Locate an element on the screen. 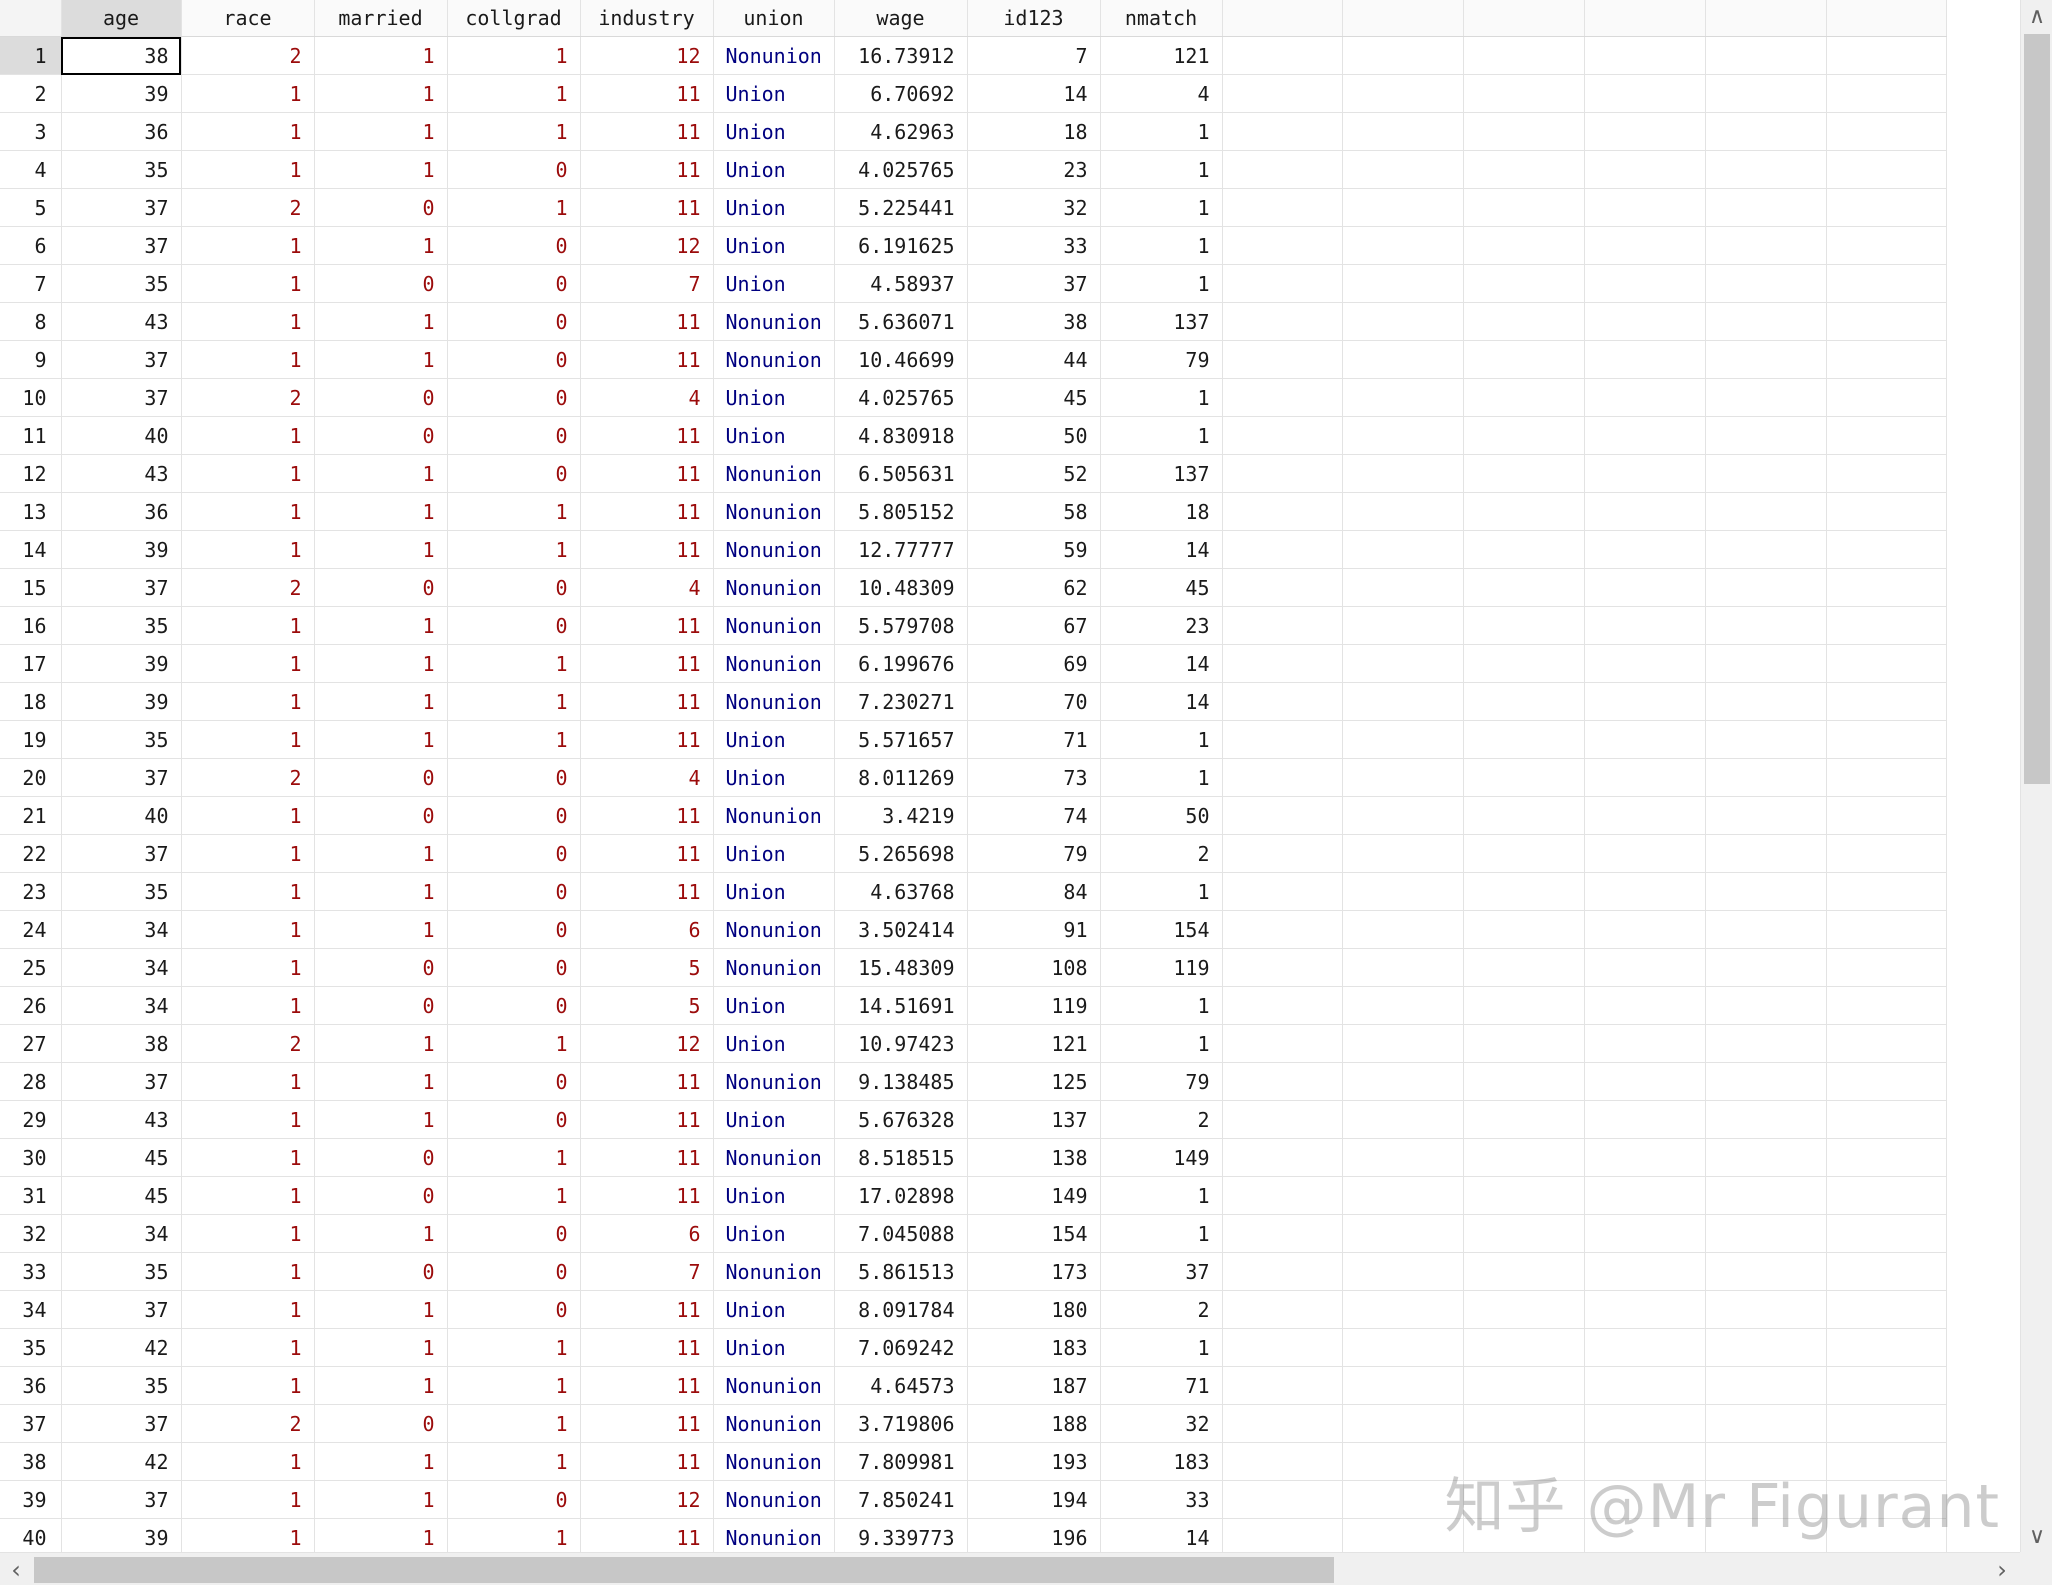 The height and width of the screenshot is (1585, 2052). row-number: 11 is located at coordinates (31, 435).